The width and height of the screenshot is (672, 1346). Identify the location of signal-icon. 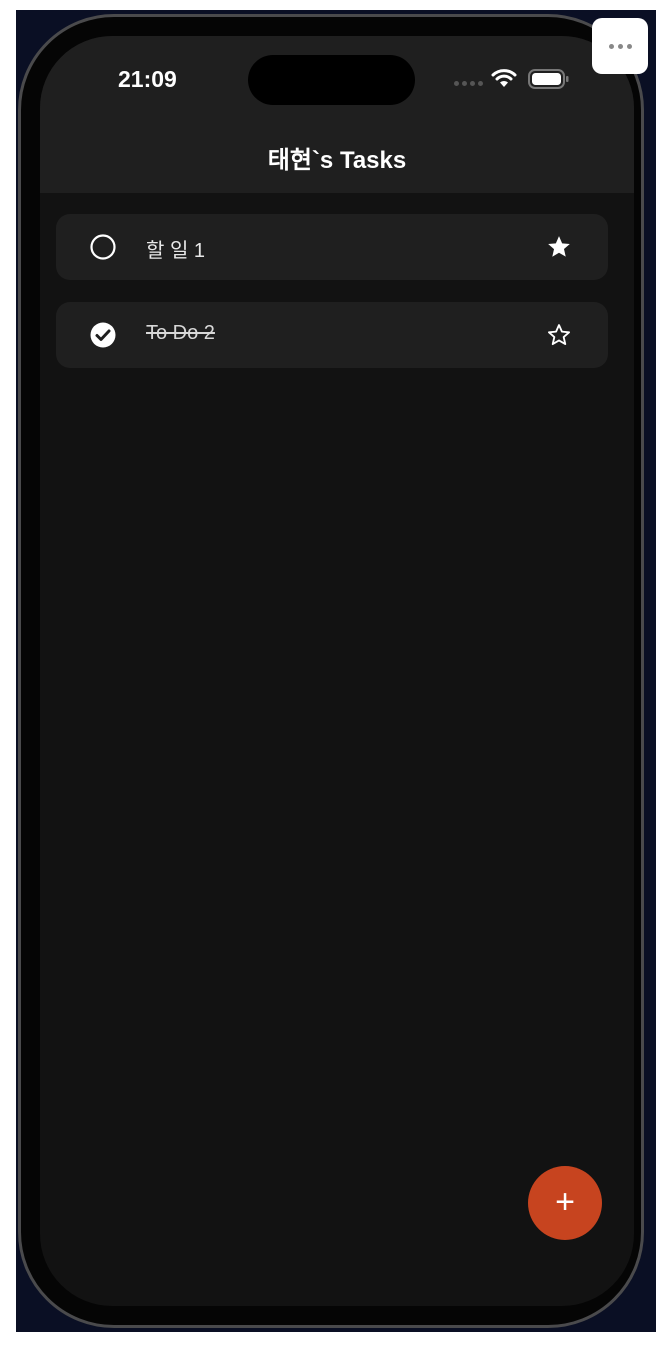
(468, 83).